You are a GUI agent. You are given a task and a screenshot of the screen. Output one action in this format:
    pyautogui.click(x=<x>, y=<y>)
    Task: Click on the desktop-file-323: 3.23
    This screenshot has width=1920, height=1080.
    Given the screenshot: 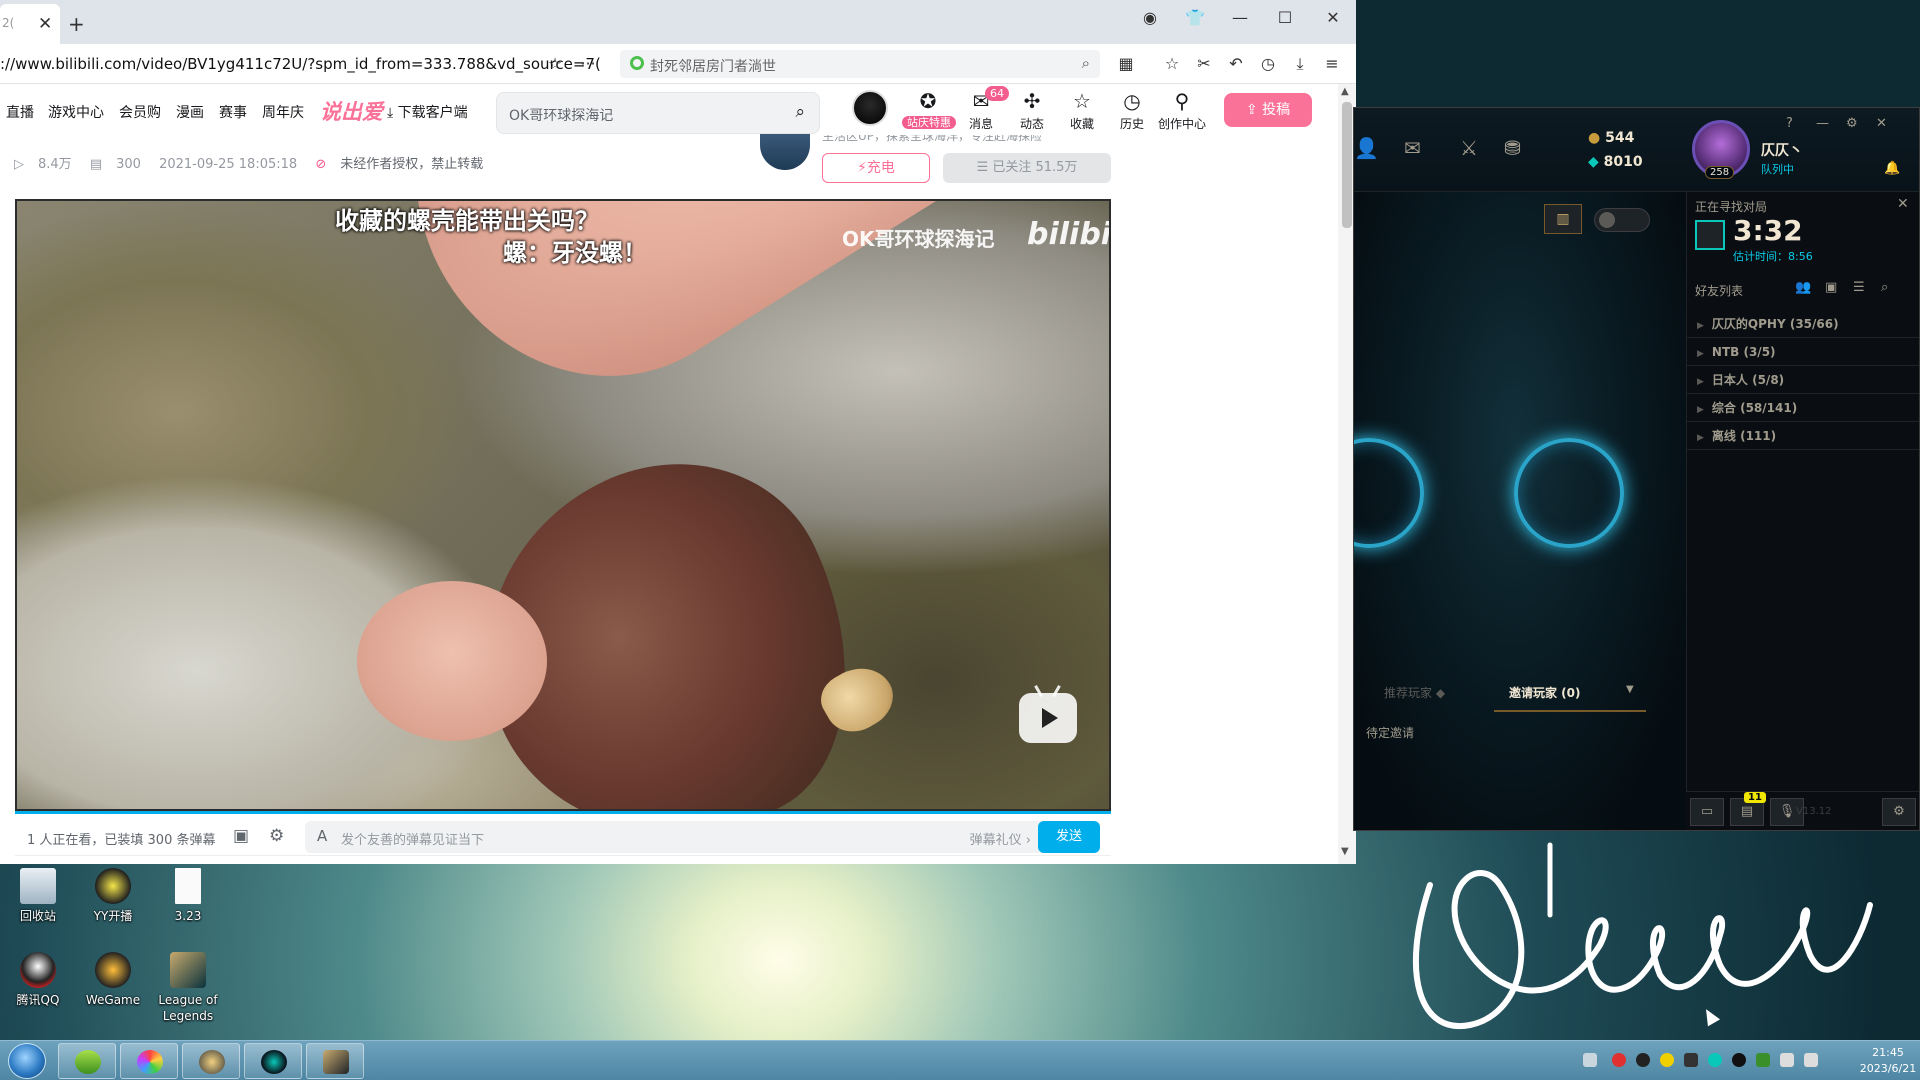 What is the action you would take?
    pyautogui.click(x=188, y=896)
    